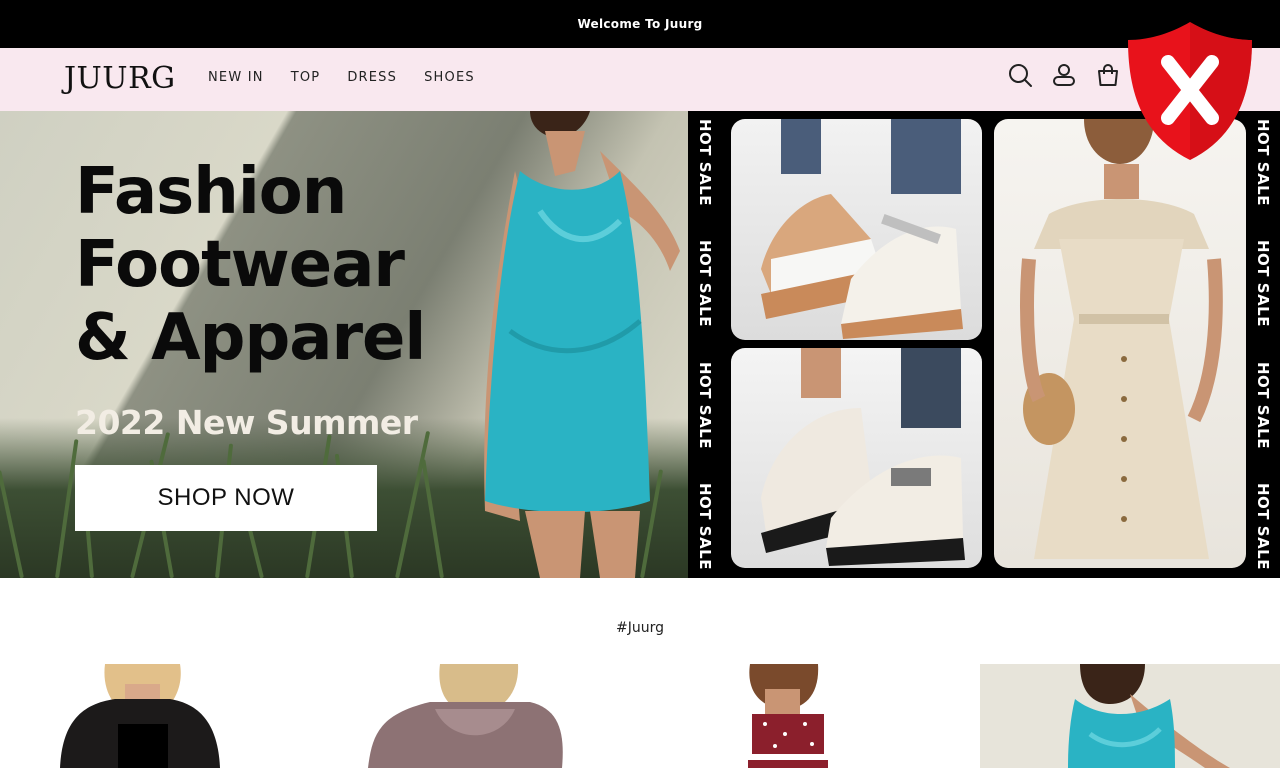 This screenshot has width=1280, height=768. Describe the element at coordinates (449, 77) in the screenshot. I see `nav-shoes: SHOES` at that location.